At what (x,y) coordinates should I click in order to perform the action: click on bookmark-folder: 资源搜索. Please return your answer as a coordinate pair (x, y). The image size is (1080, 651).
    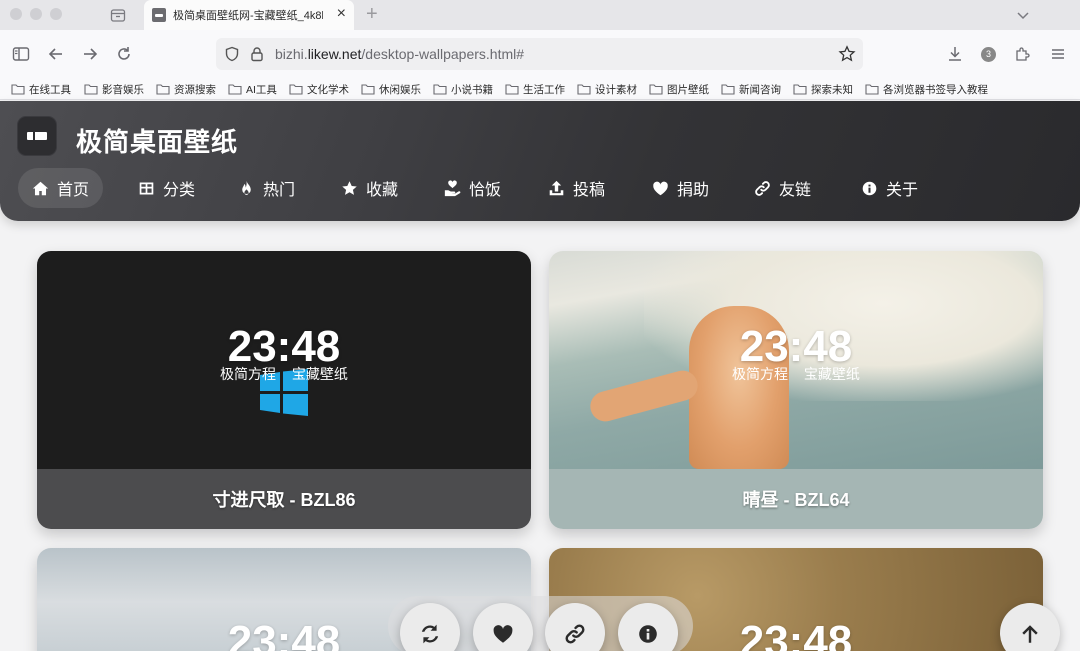
    Looking at the image, I should click on (186, 89).